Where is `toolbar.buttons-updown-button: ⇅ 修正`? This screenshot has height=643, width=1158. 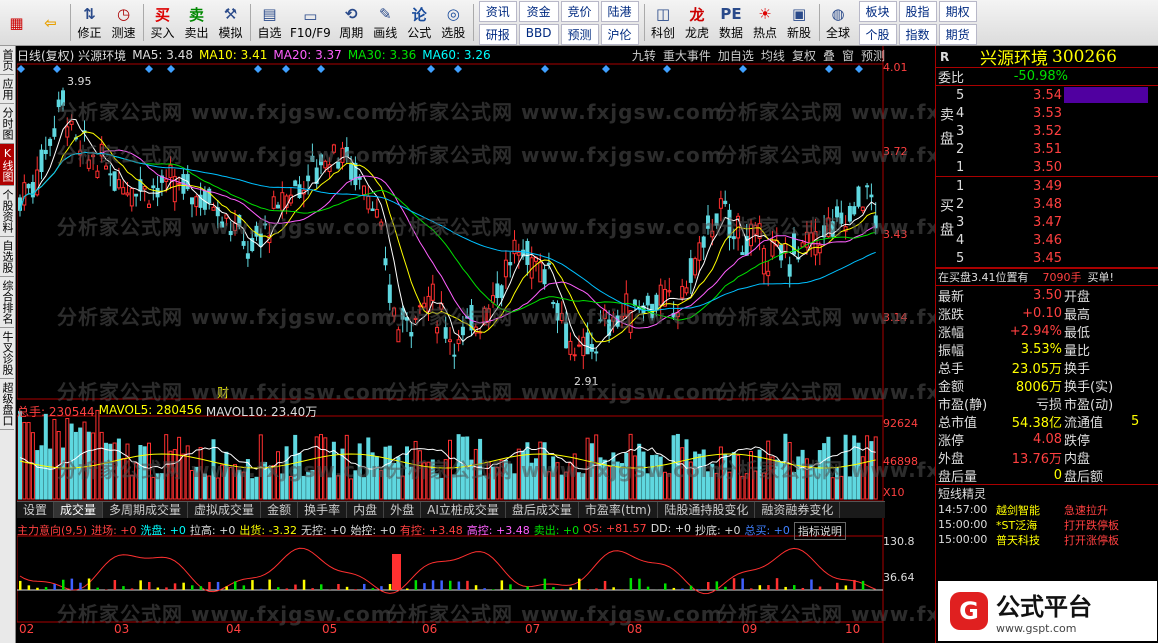 toolbar.buttons-updown-button: ⇅ 修正 is located at coordinates (90, 22).